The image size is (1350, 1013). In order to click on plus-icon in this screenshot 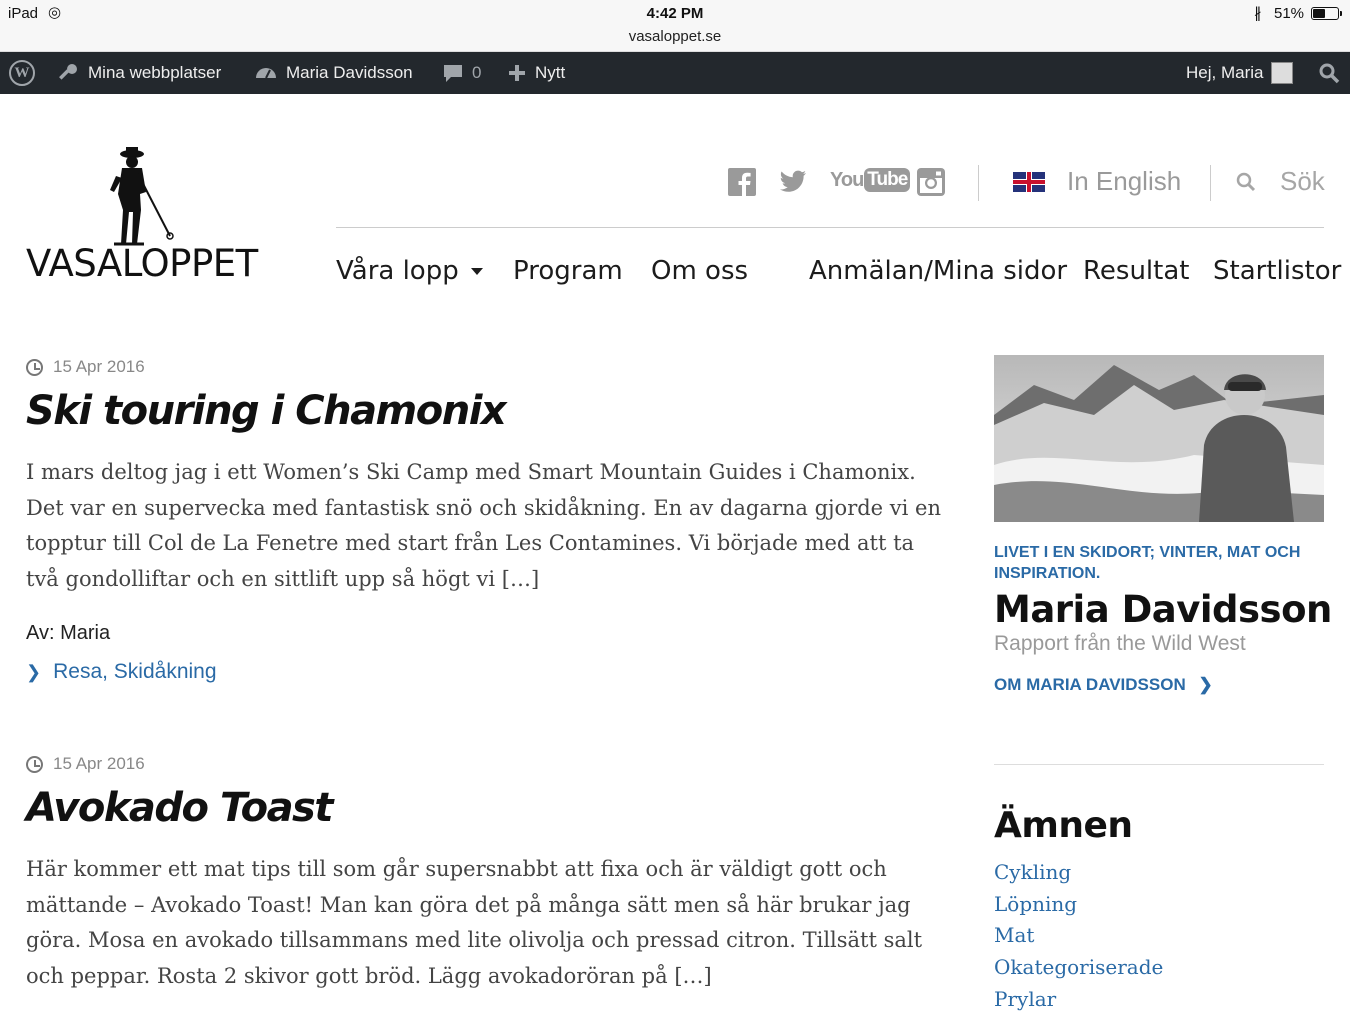, I will do `click(517, 73)`.